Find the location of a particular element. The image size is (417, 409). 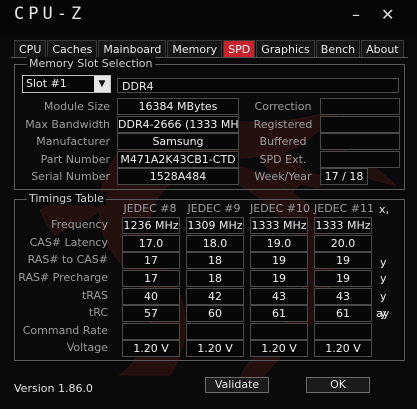

tab-cpu: CPU is located at coordinates (30, 49).